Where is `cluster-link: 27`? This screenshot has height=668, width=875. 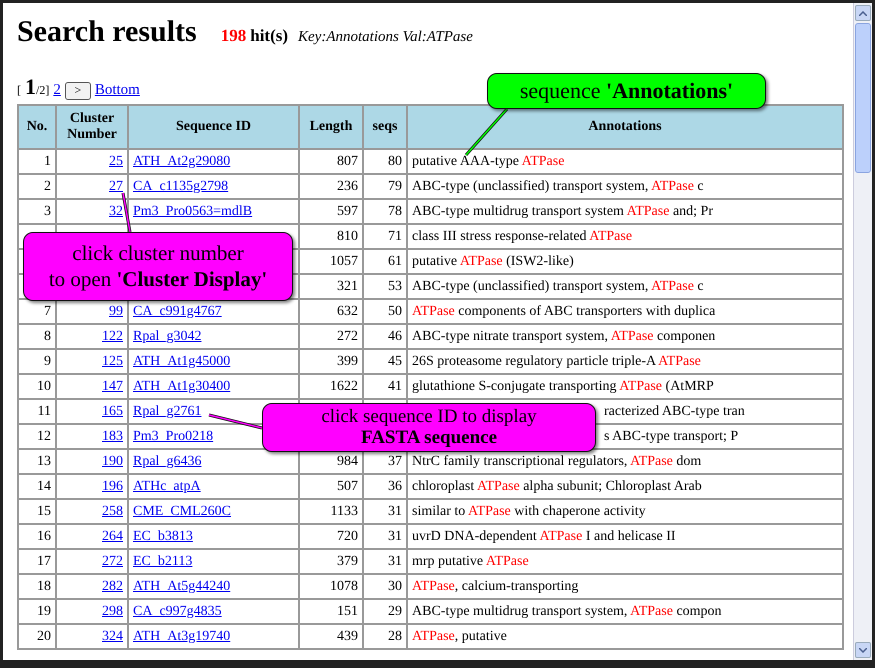 cluster-link: 27 is located at coordinates (116, 186).